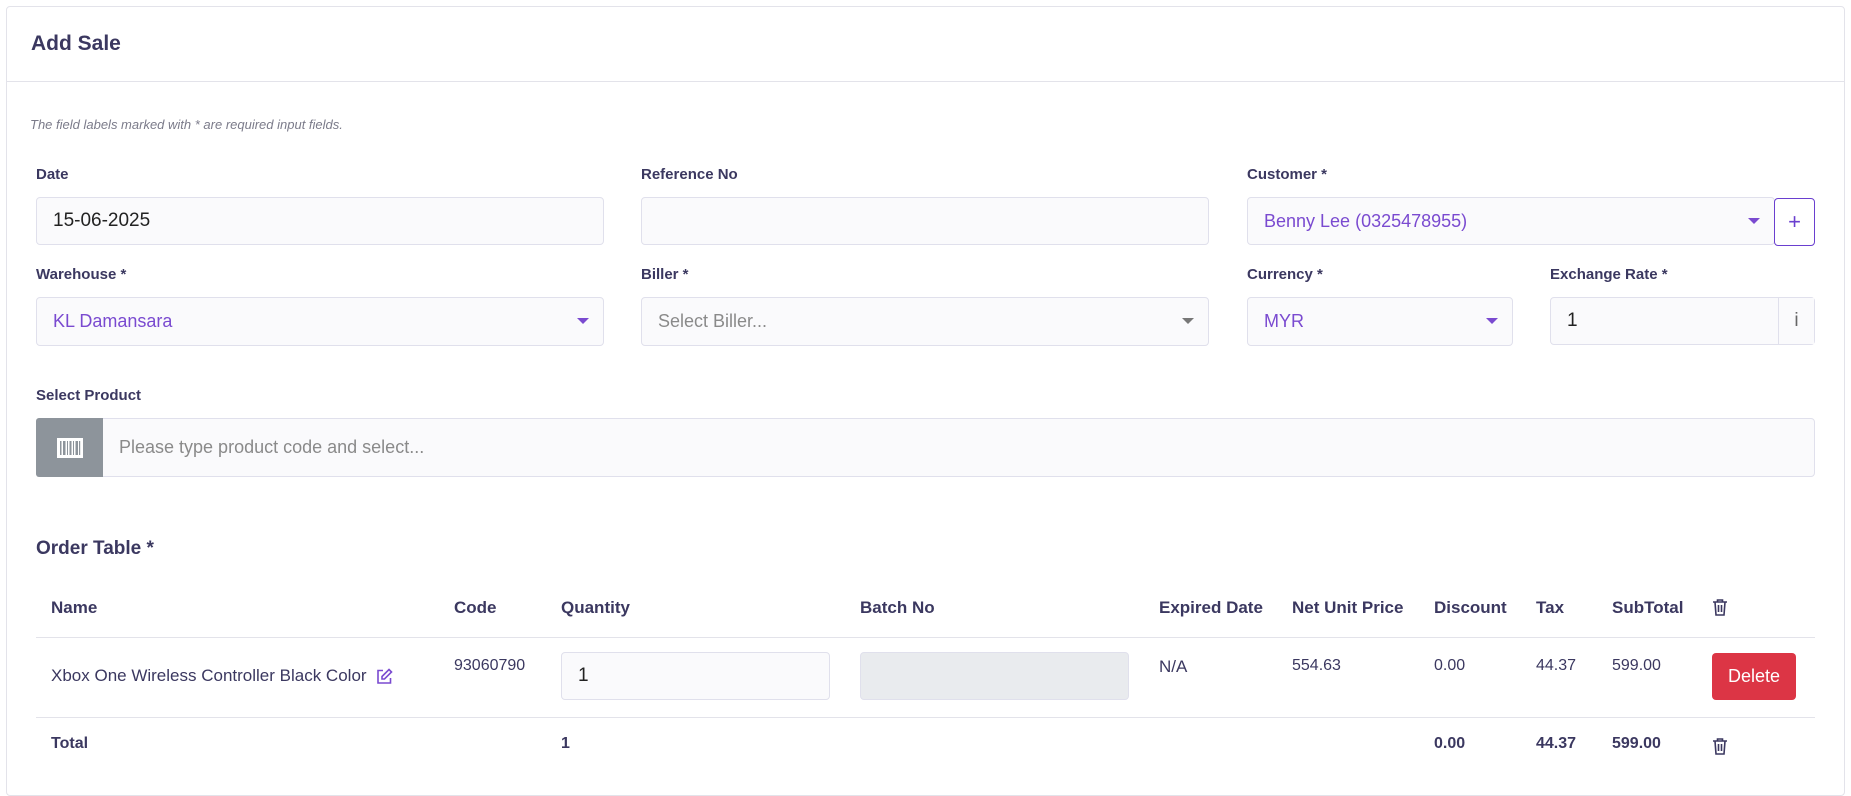  What do you see at coordinates (95, 548) in the screenshot?
I see `order-table-title: Order Table *` at bounding box center [95, 548].